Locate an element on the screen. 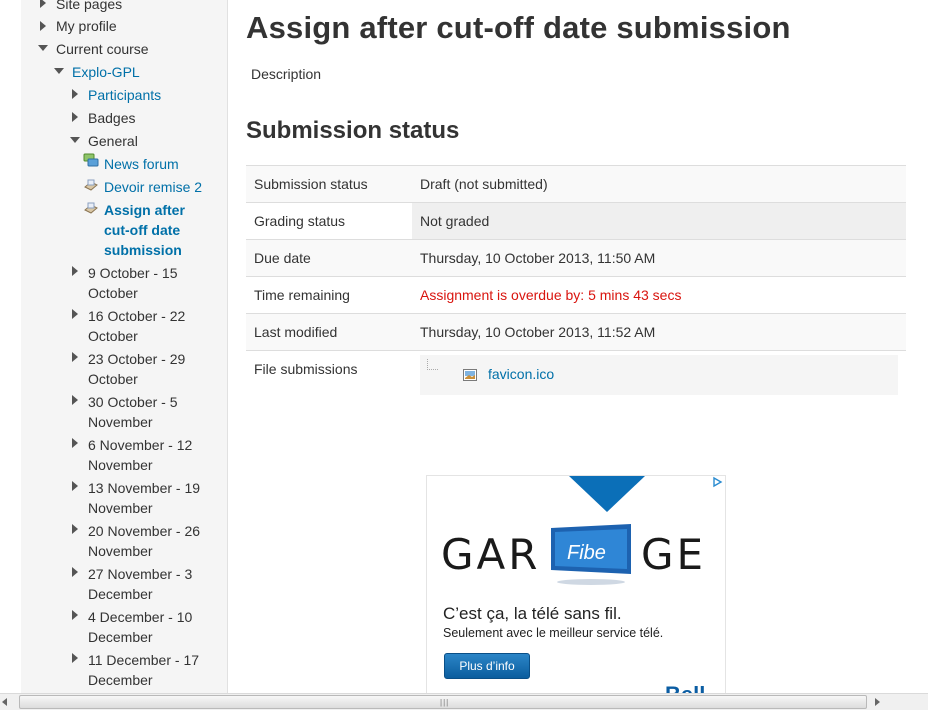  nav-week-section: 27 November - 3 December is located at coordinates (140, 584).